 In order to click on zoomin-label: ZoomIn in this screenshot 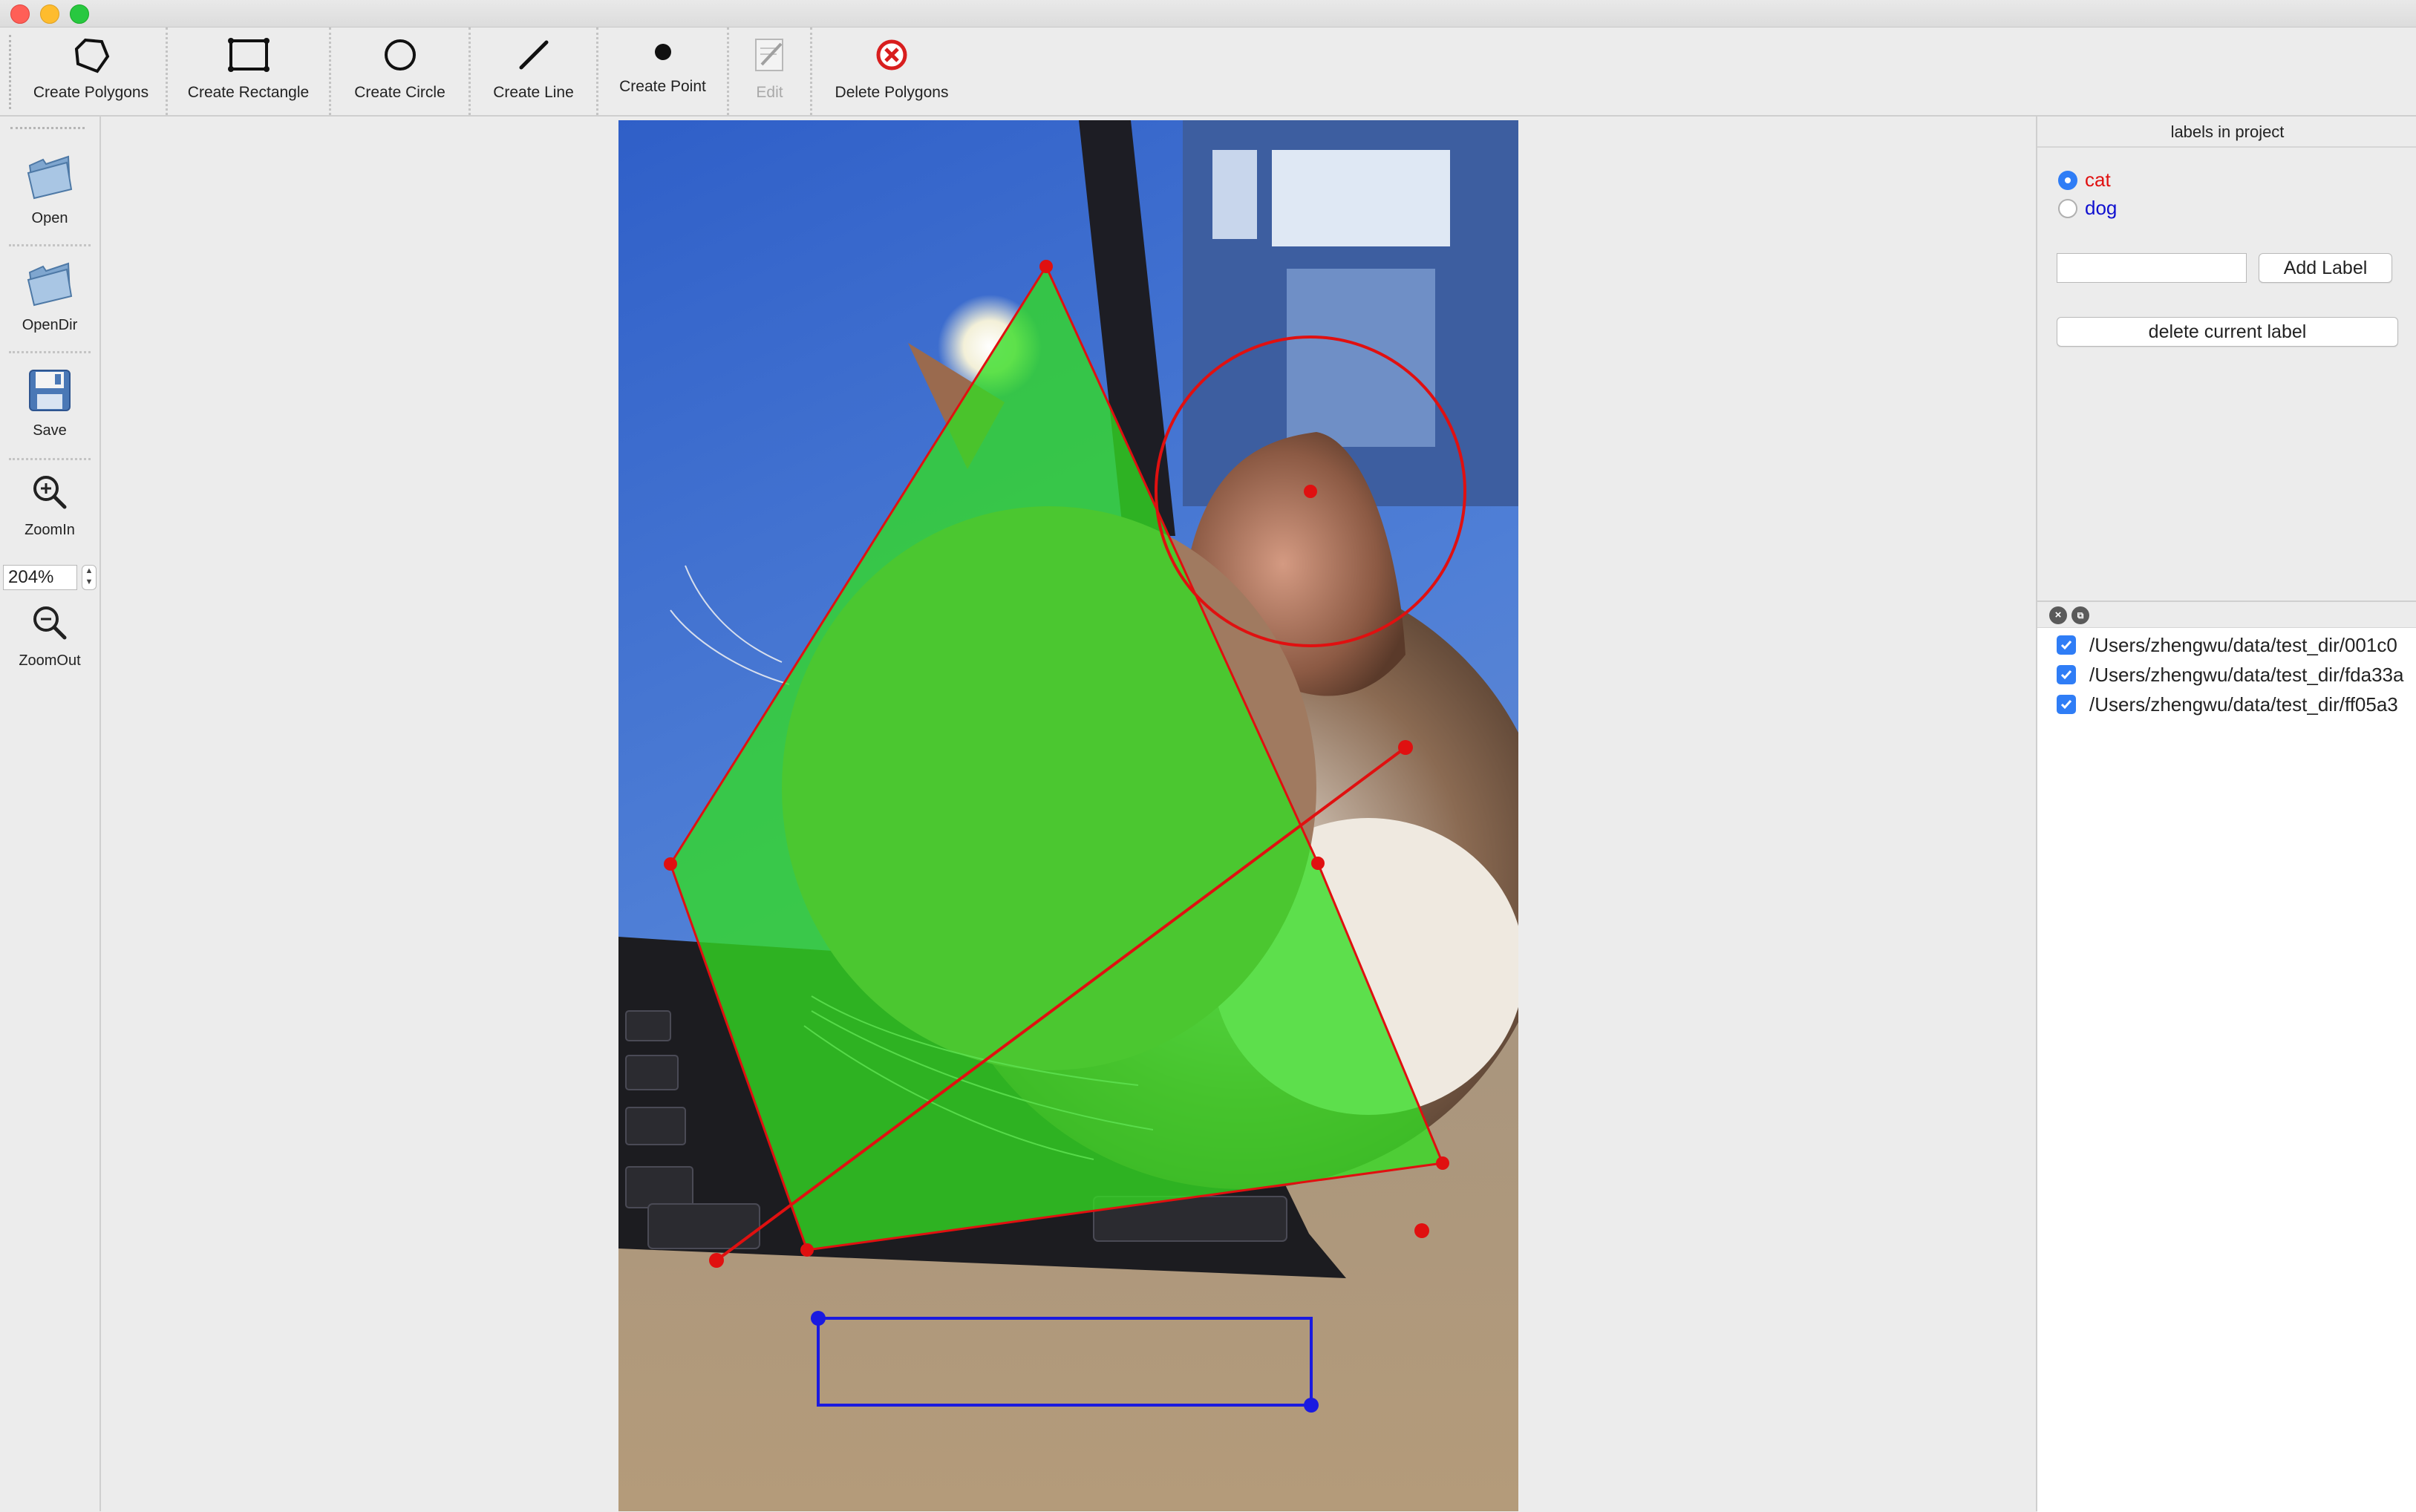, I will do `click(50, 530)`.